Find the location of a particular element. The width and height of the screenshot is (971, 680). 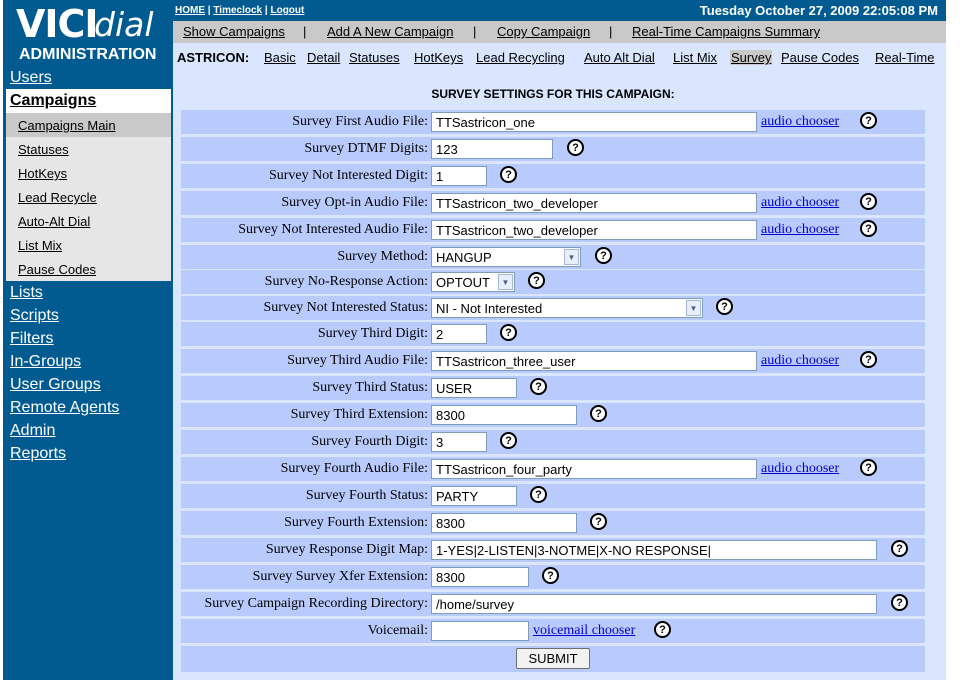

tab-hotkeys: HotKeys is located at coordinates (438, 57).